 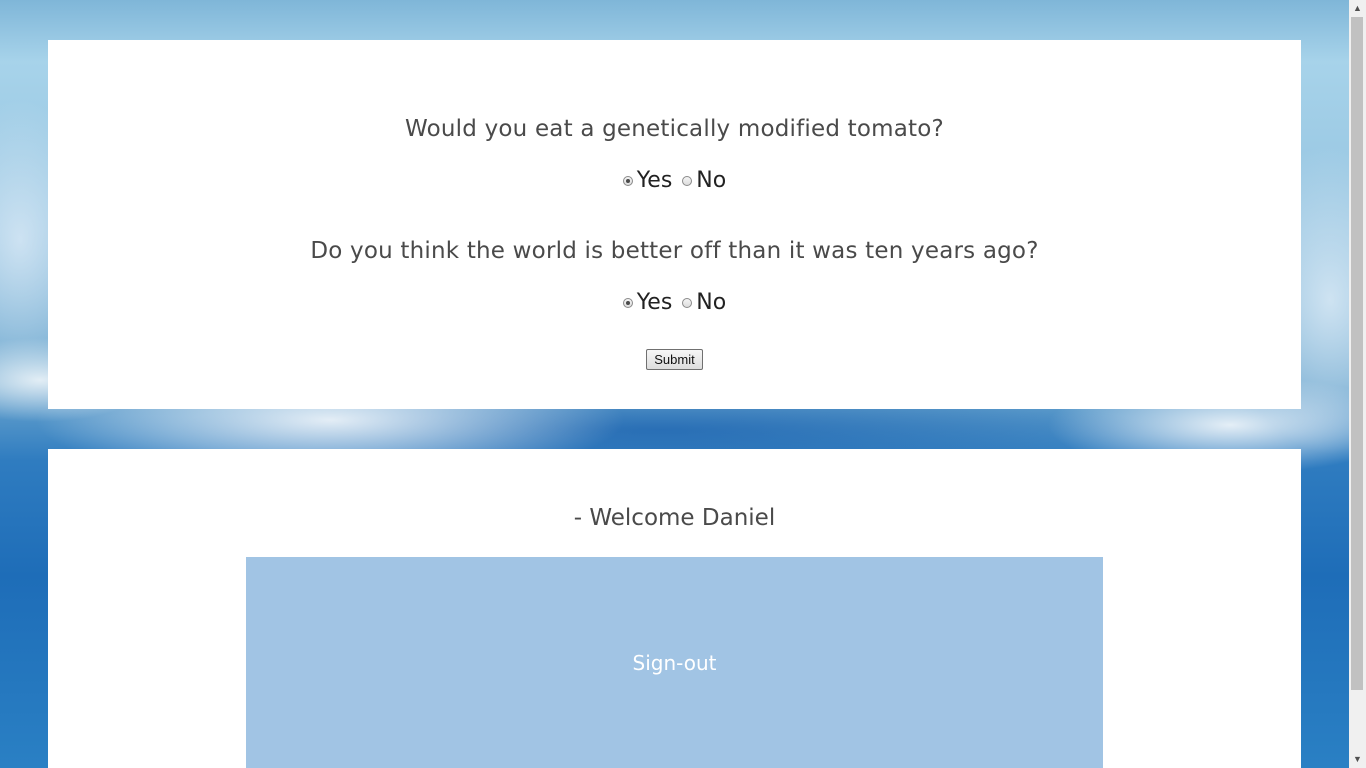 I want to click on scrollbar-thumb, so click(x=1357, y=353).